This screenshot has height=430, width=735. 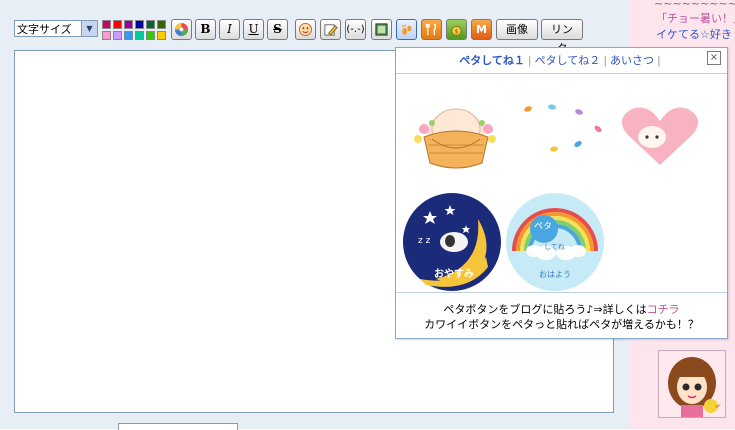 I want to click on stamp-basket-baby, so click(x=455, y=138).